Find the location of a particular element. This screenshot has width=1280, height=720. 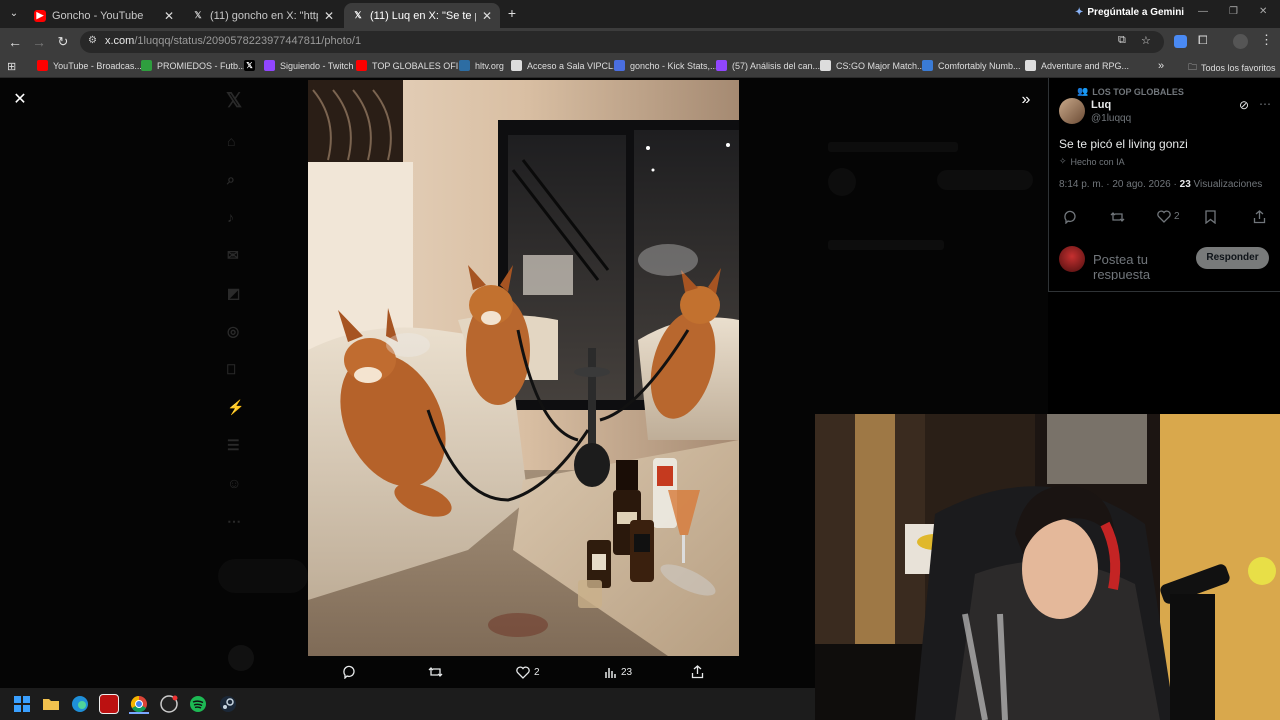

tab-youtube: ▶ Goncho - YouTube ✕ is located at coordinates (104, 15).